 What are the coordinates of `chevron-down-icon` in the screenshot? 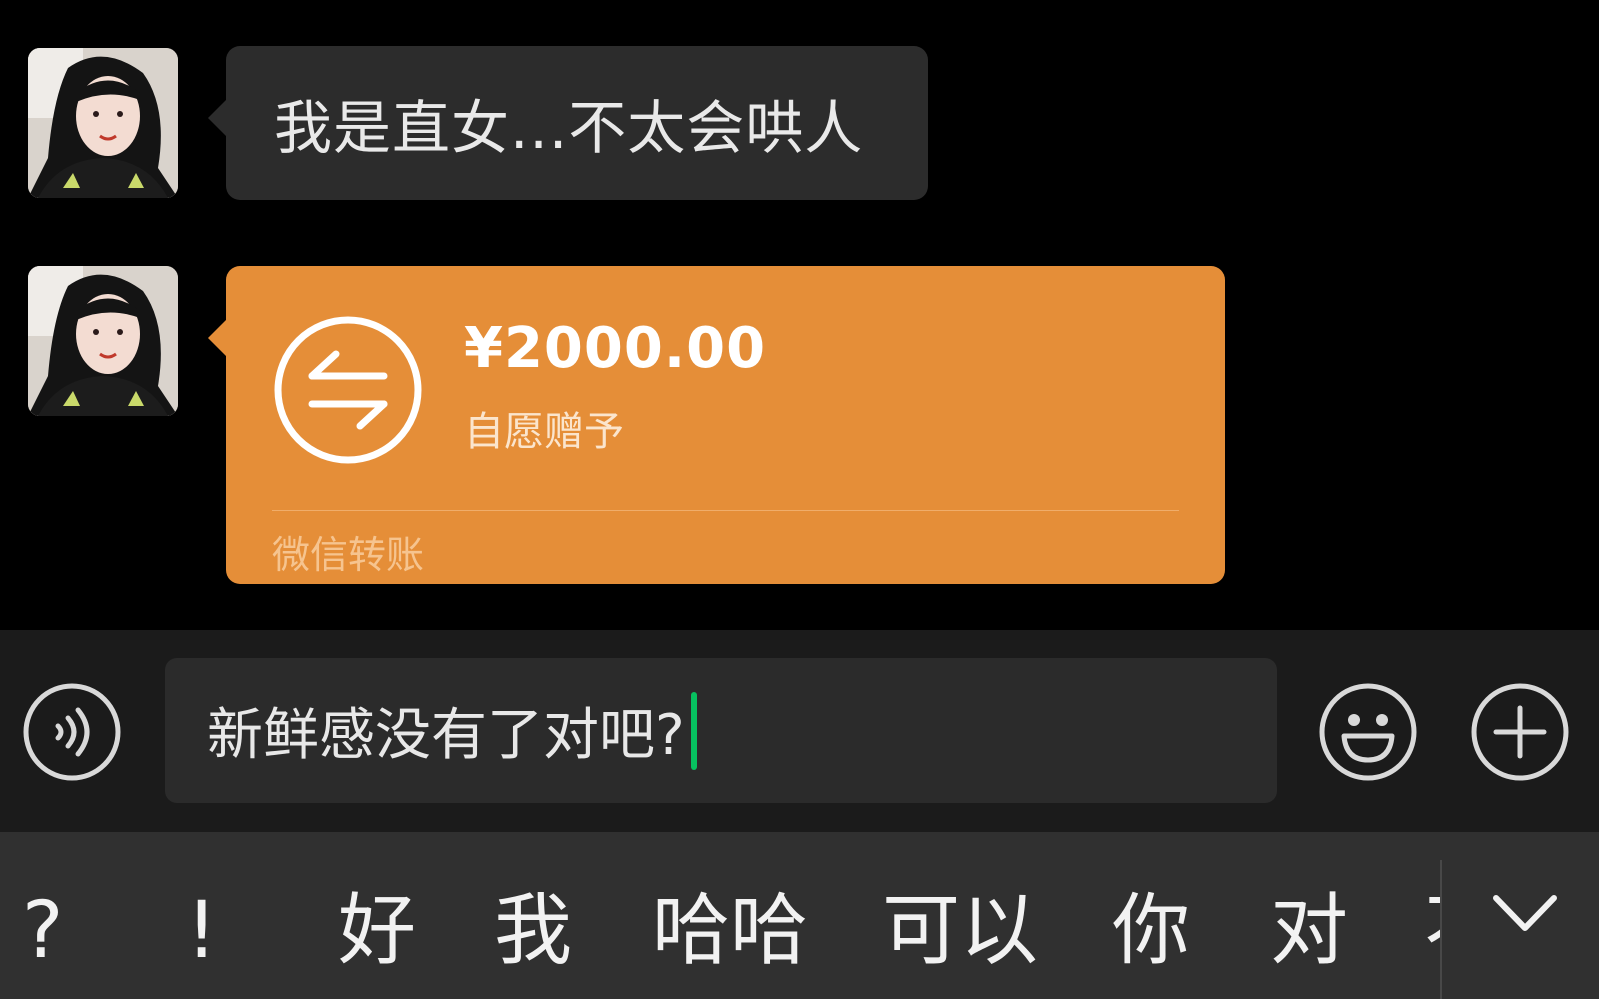 It's located at (1525, 913).